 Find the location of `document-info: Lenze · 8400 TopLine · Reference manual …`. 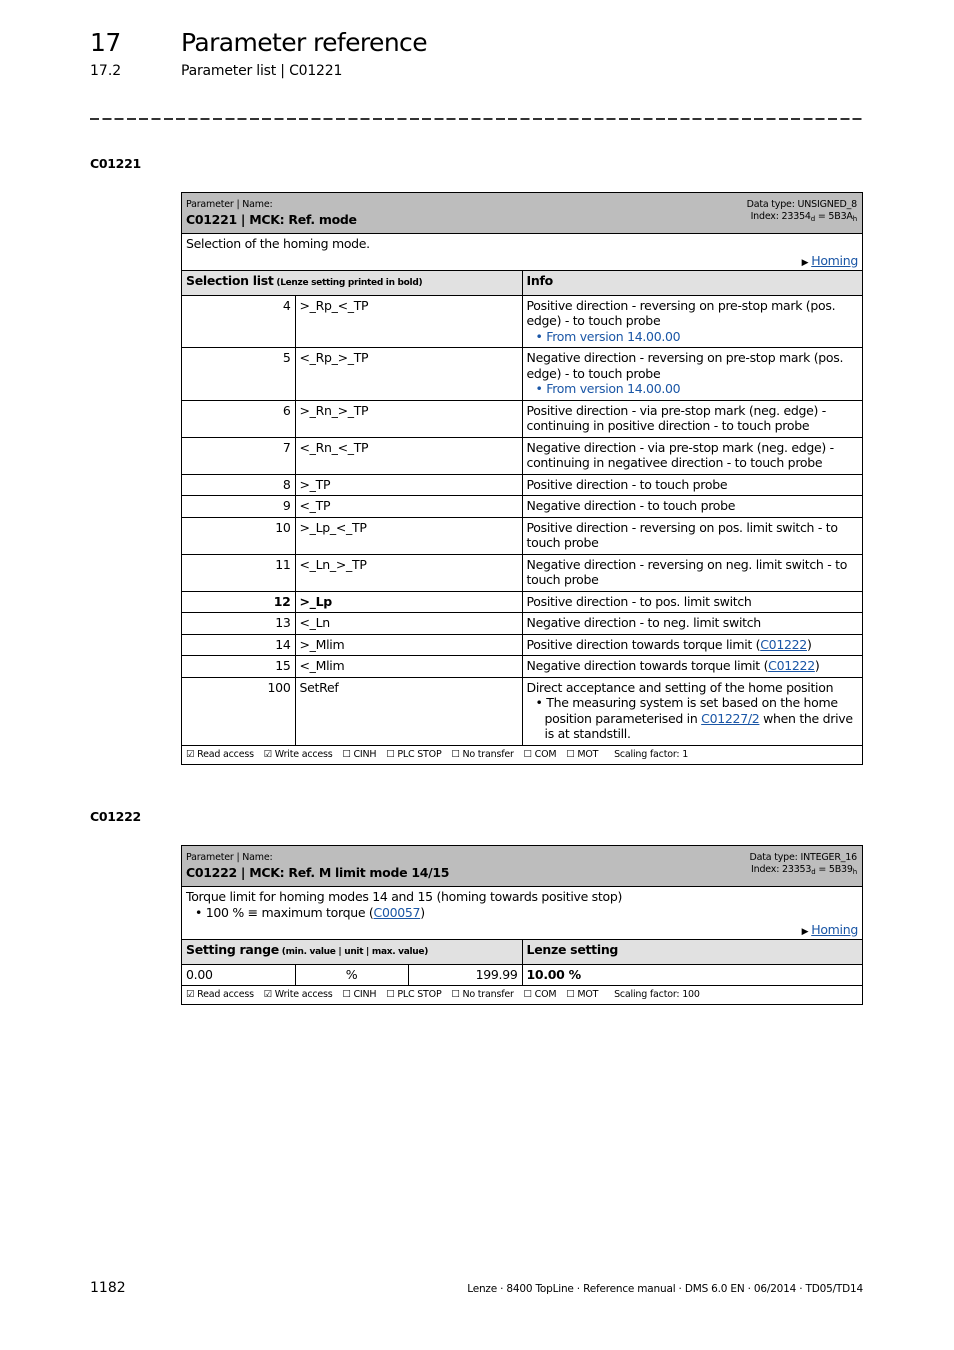

document-info: Lenze · 8400 TopLine · Reference manual … is located at coordinates (665, 1289).